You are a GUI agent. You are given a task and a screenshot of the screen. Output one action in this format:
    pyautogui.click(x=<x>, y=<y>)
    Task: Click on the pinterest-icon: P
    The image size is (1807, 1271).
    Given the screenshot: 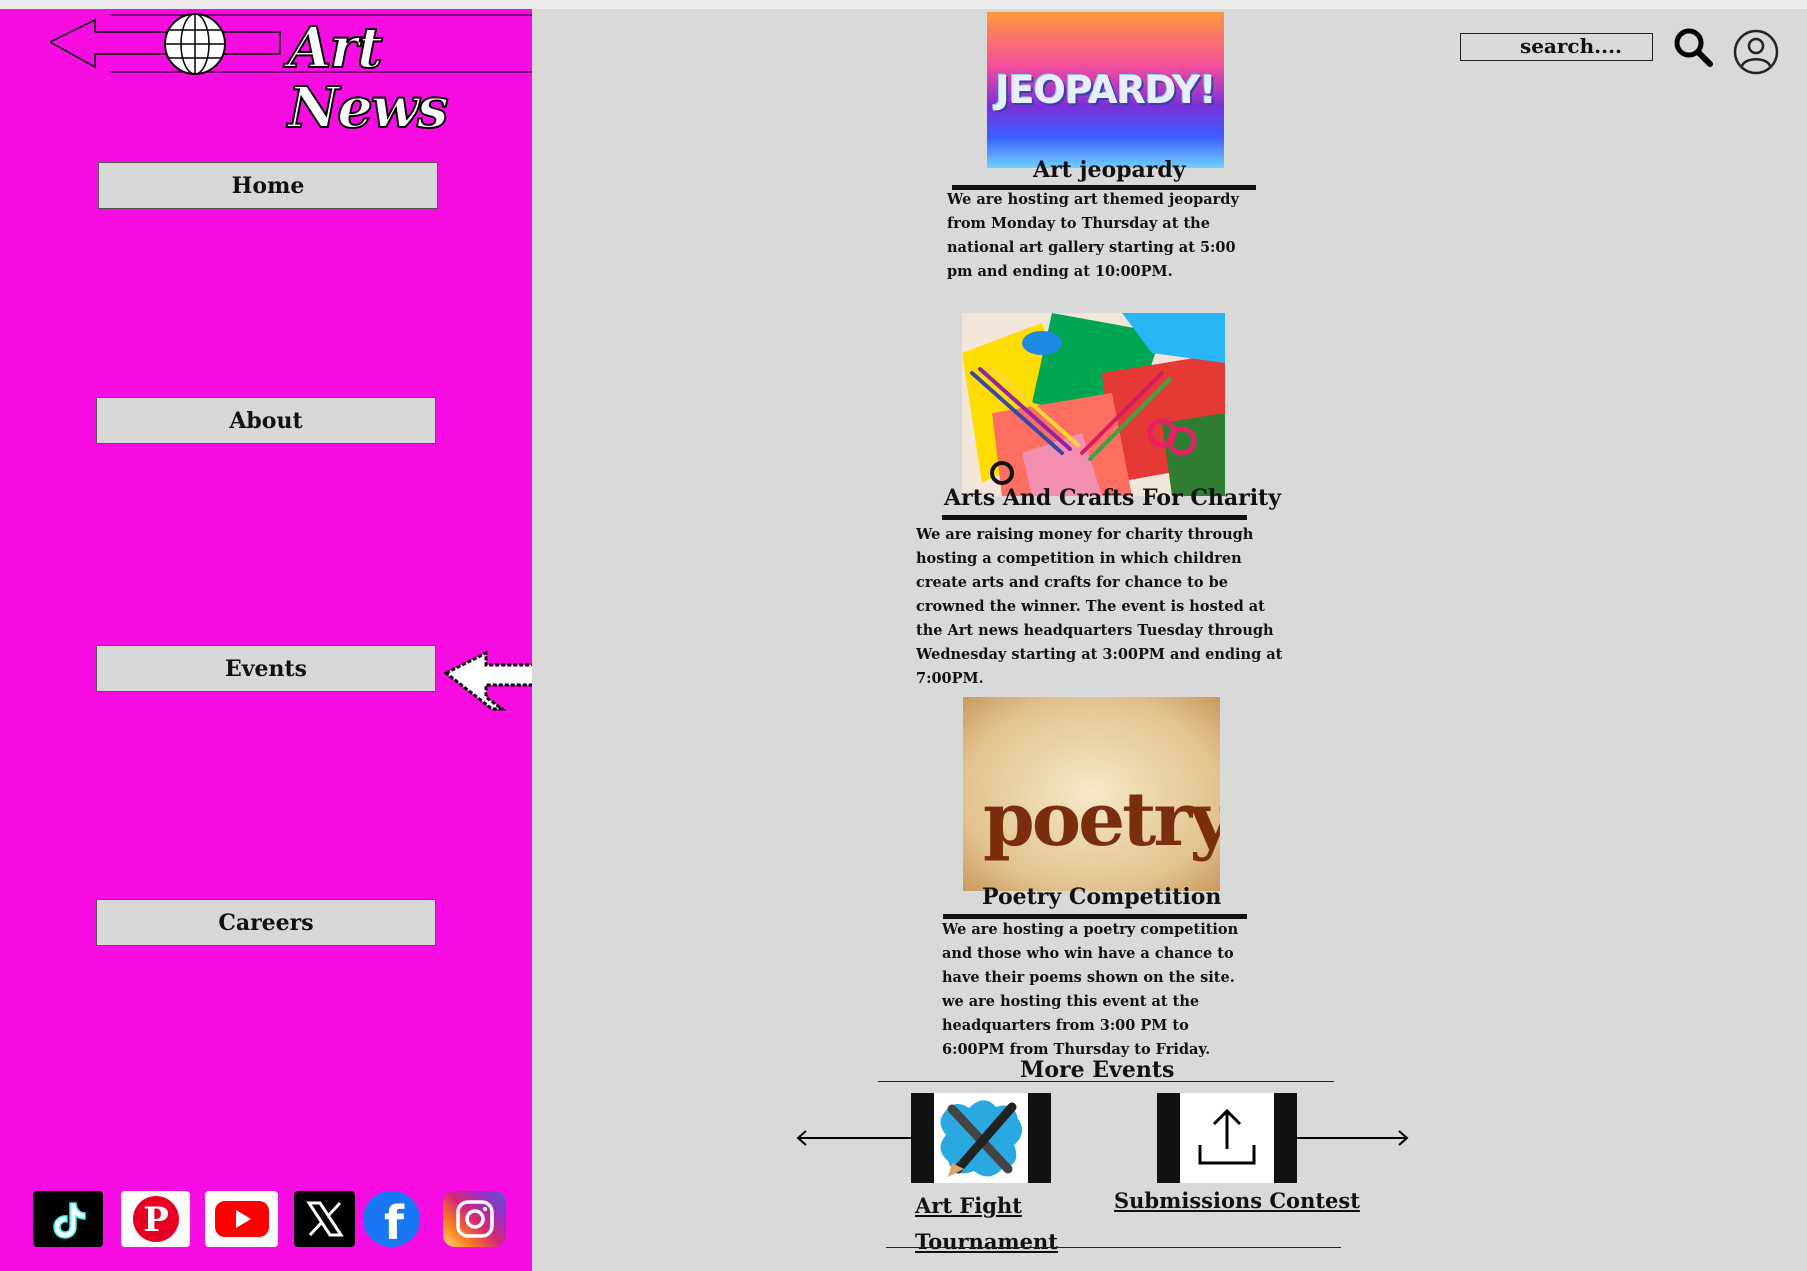 What is the action you would take?
    pyautogui.click(x=155, y=1219)
    